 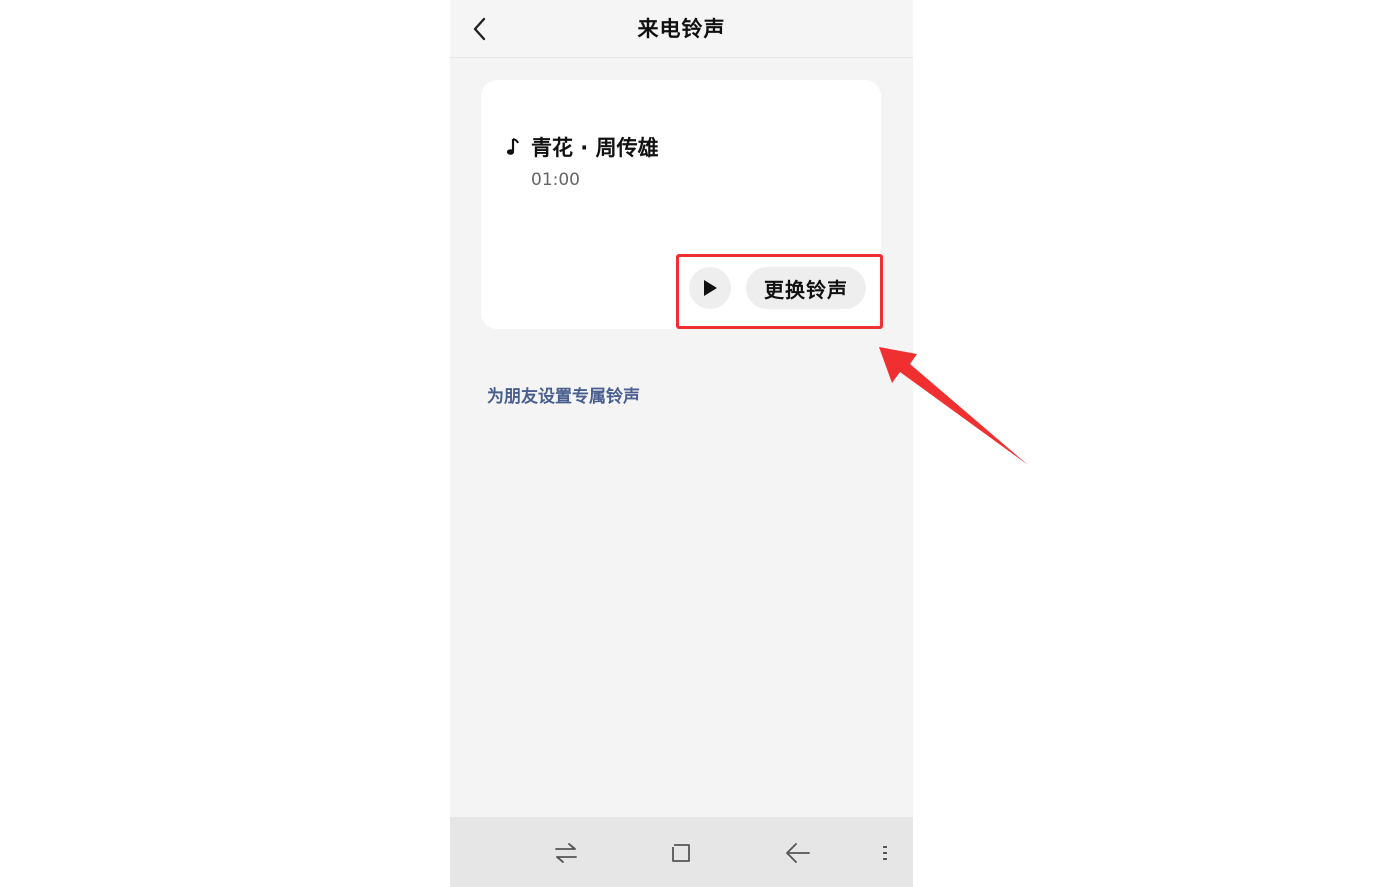 What do you see at coordinates (555, 180) in the screenshot?
I see `ringtone-duration: 01:00` at bounding box center [555, 180].